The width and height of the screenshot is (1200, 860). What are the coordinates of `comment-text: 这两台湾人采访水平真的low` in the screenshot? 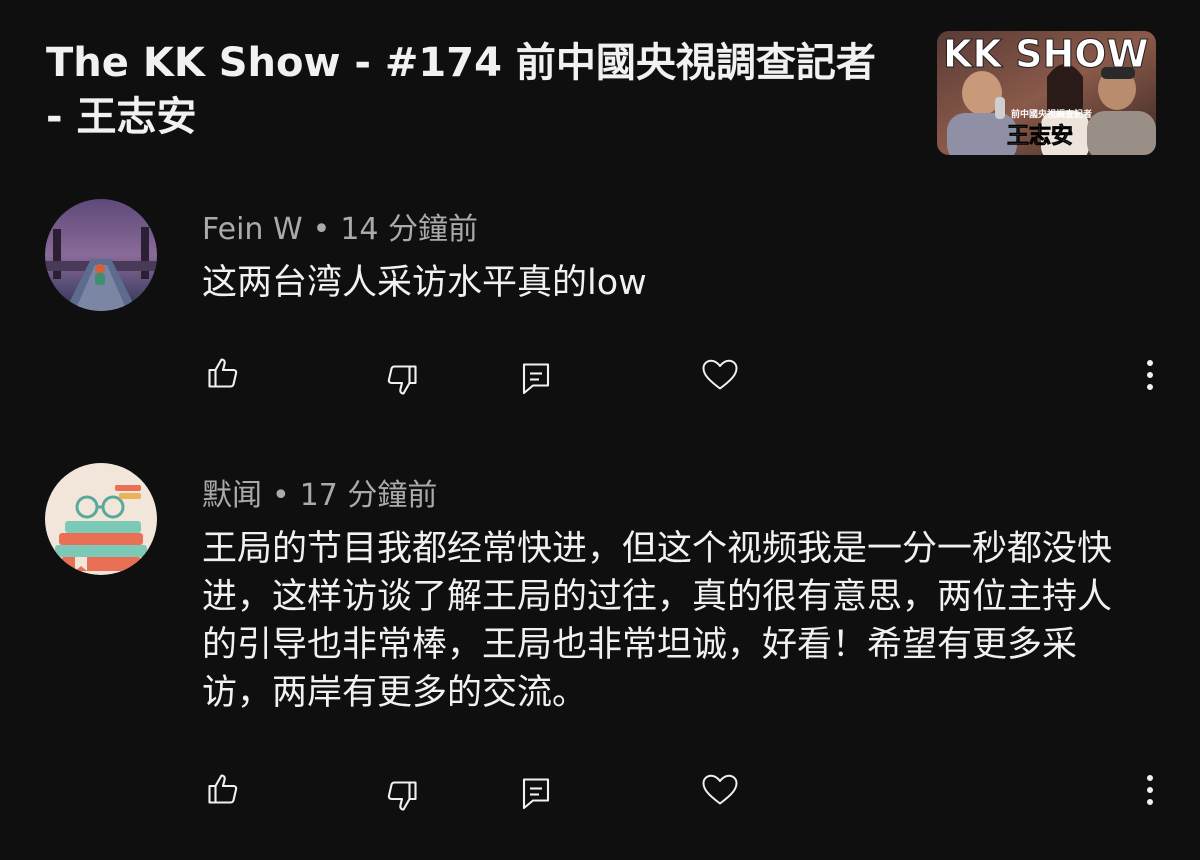 It's located at (424, 283).